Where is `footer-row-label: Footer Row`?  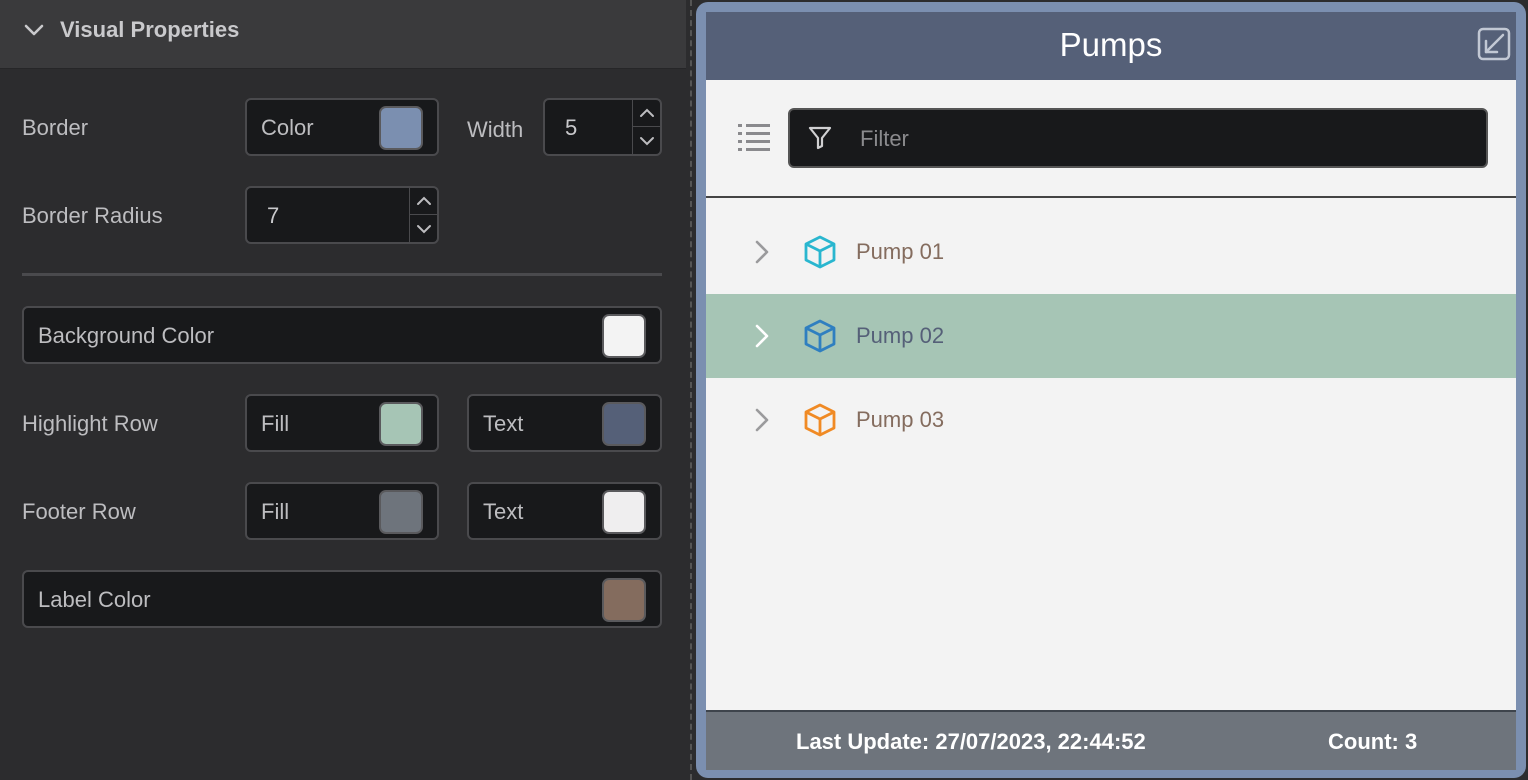 footer-row-label: Footer Row is located at coordinates (79, 511).